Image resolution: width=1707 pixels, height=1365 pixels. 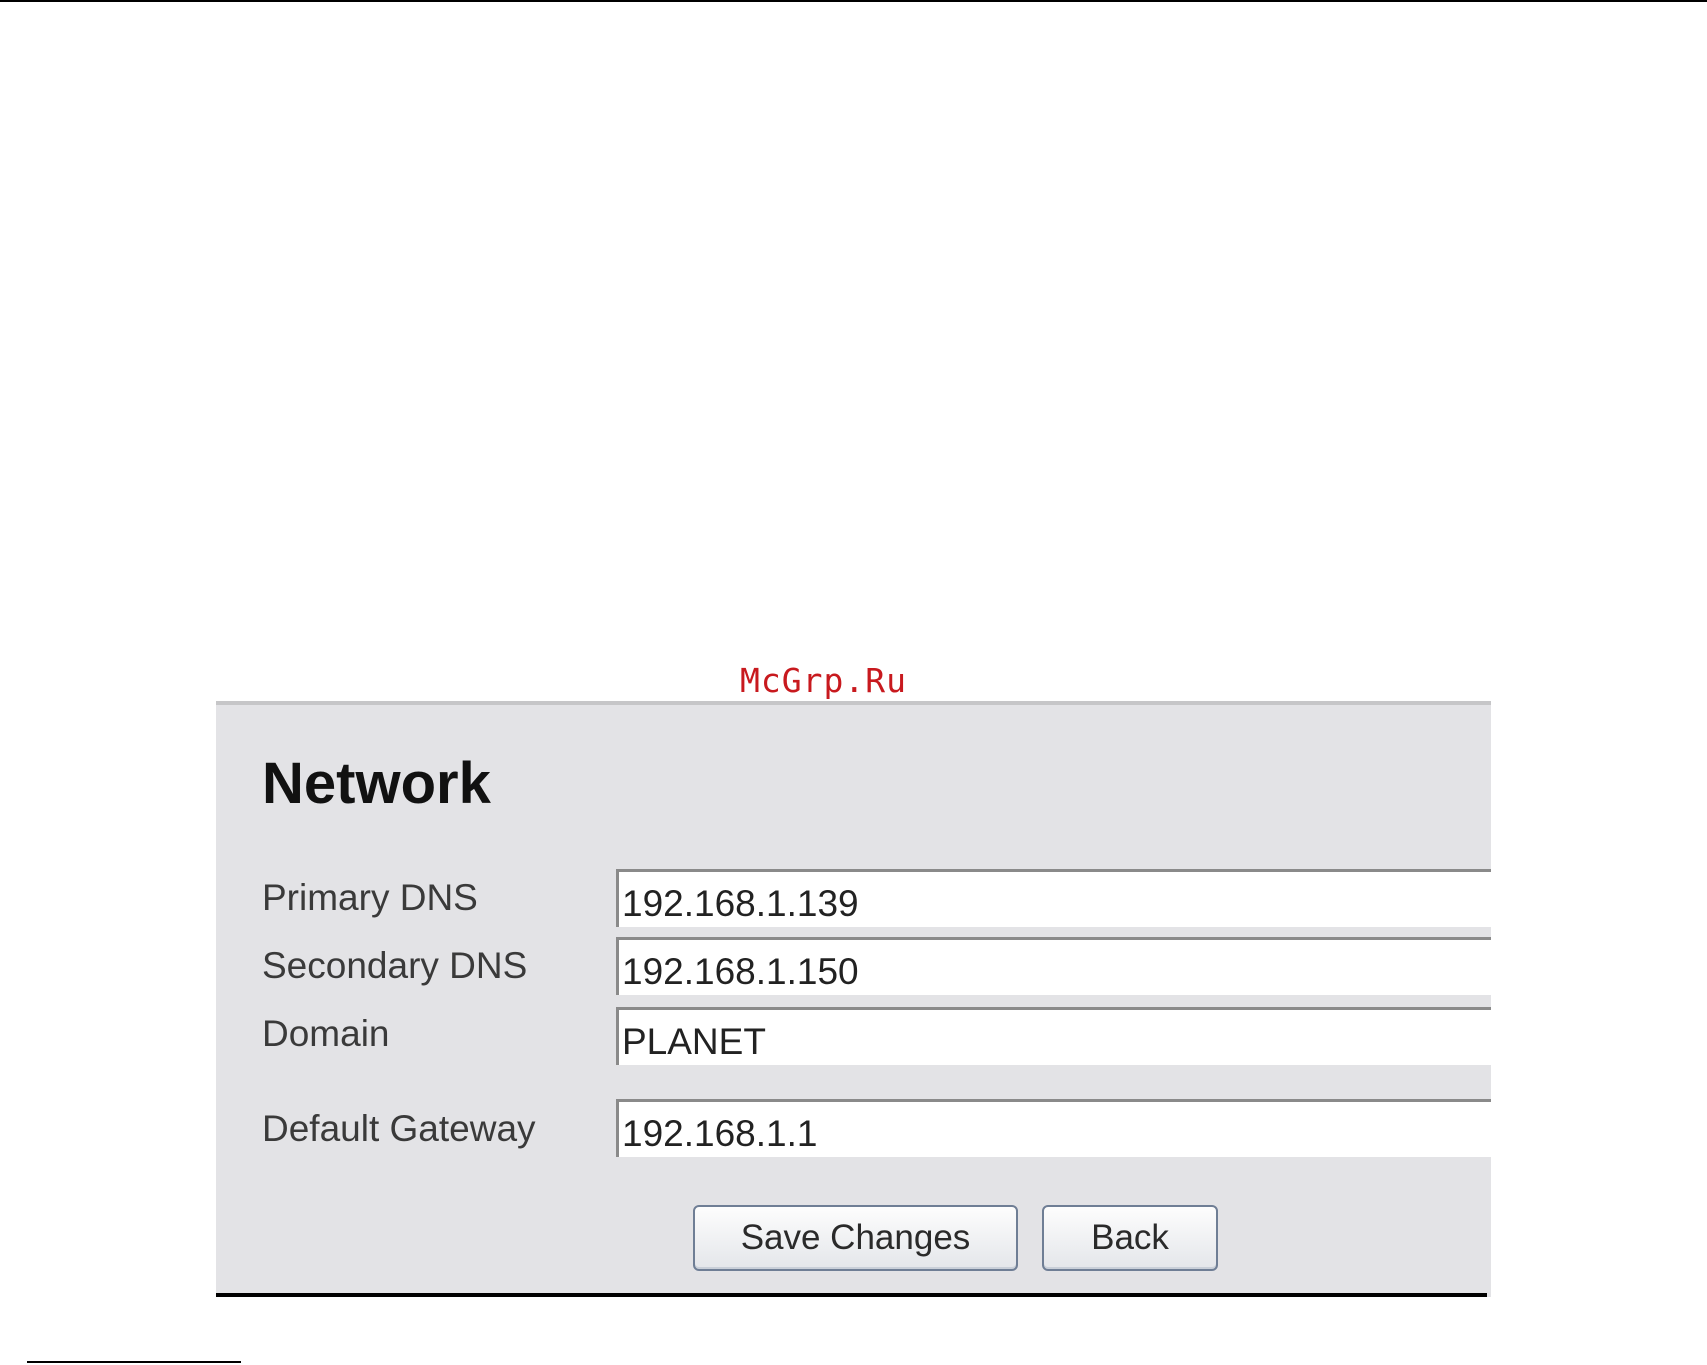 What do you see at coordinates (1130, 1238) in the screenshot?
I see `back-button: Back` at bounding box center [1130, 1238].